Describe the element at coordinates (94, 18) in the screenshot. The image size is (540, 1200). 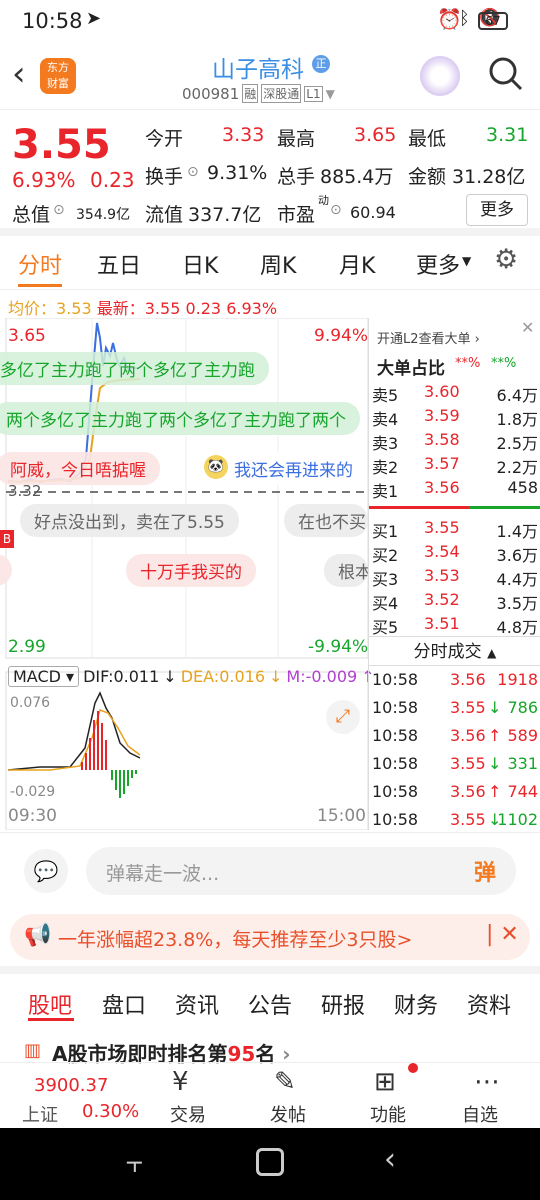
I see `telegram-icon: ➤` at that location.